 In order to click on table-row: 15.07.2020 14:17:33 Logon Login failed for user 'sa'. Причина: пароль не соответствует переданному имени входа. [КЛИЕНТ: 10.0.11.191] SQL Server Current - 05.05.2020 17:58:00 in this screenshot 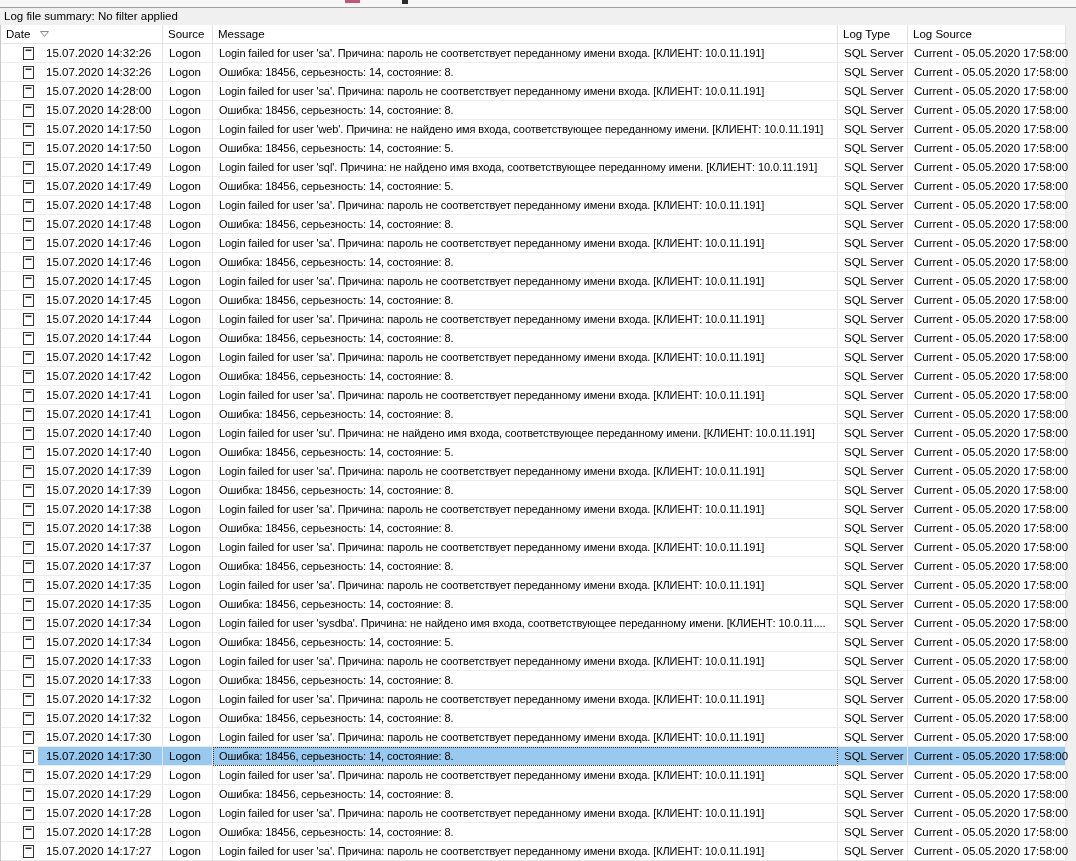, I will do `click(533, 661)`.